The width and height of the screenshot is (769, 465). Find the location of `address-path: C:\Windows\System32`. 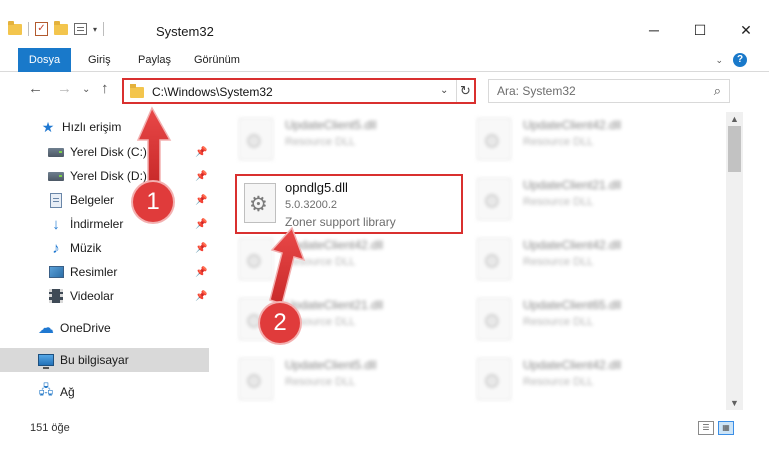

address-path: C:\Windows\System32 is located at coordinates (212, 92).